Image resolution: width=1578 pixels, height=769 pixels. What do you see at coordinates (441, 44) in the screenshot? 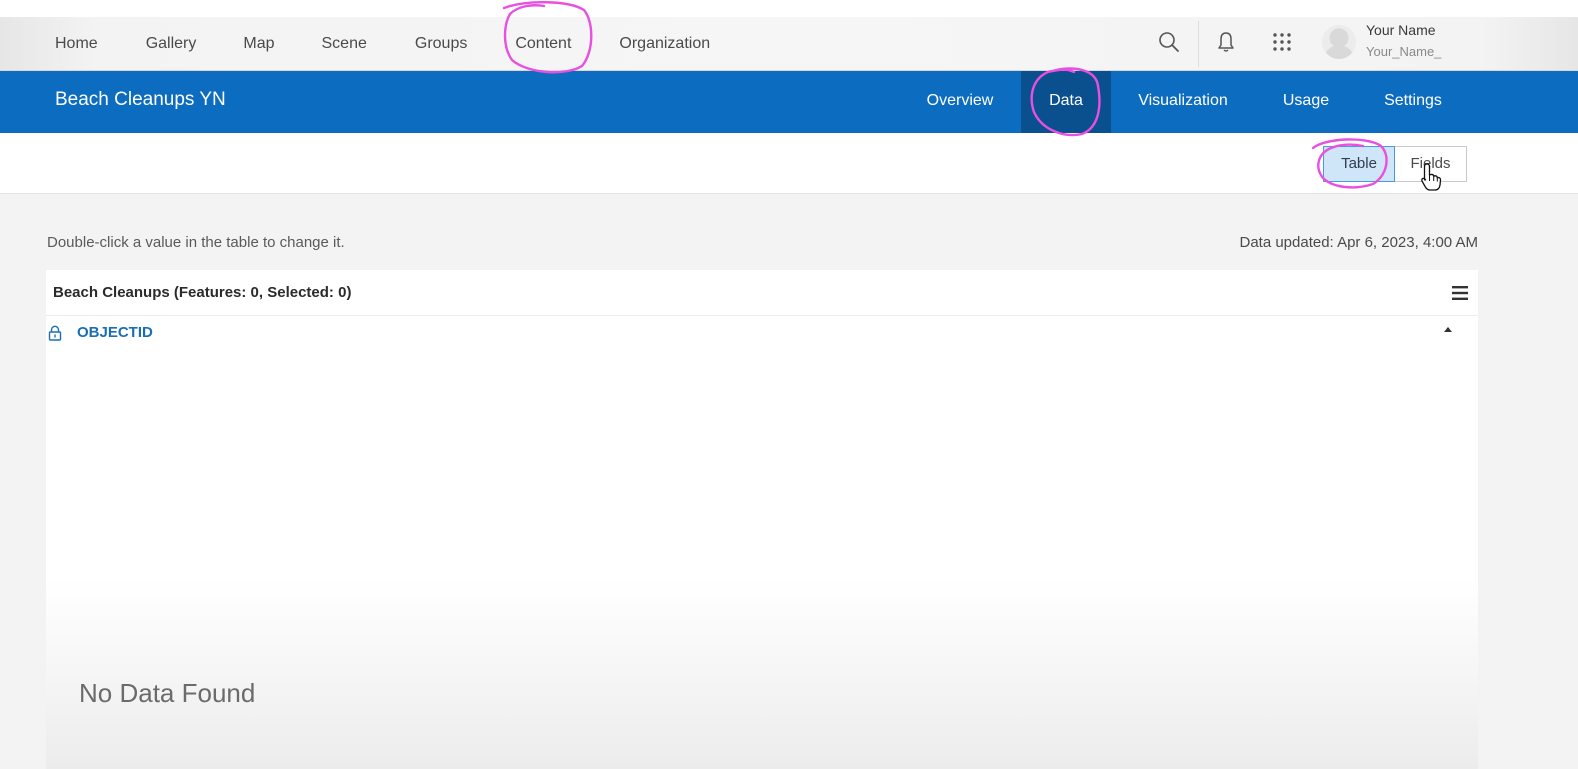
I see `nav-groups: Groups` at bounding box center [441, 44].